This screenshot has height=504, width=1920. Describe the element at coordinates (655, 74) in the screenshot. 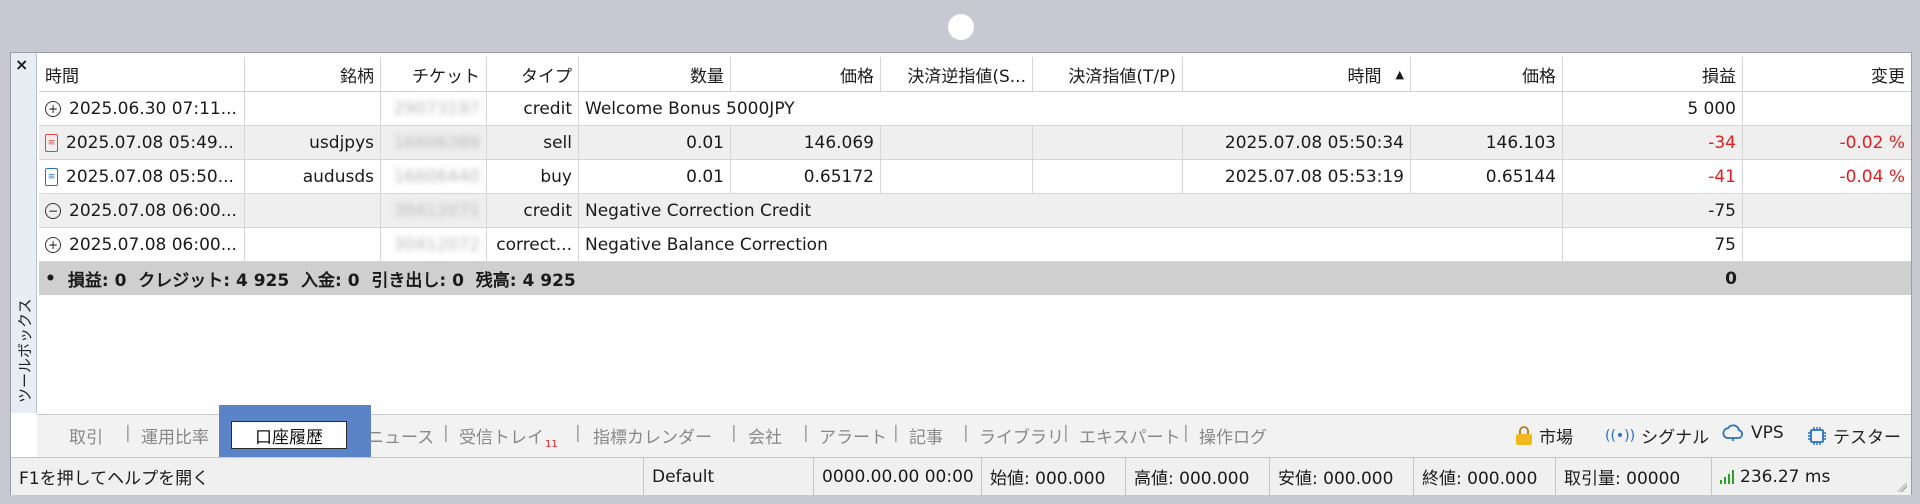

I see `col-header-volume: 数量` at that location.